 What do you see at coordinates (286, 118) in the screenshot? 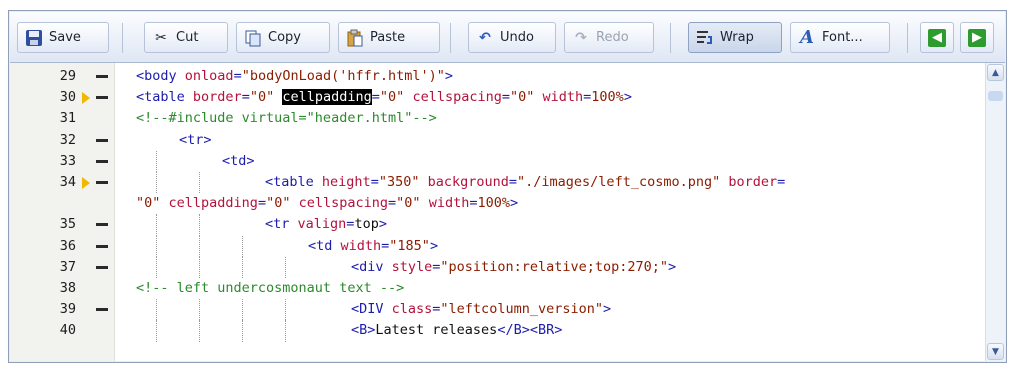
I see `code-text: <!--#include virtual="header.html"-->` at bounding box center [286, 118].